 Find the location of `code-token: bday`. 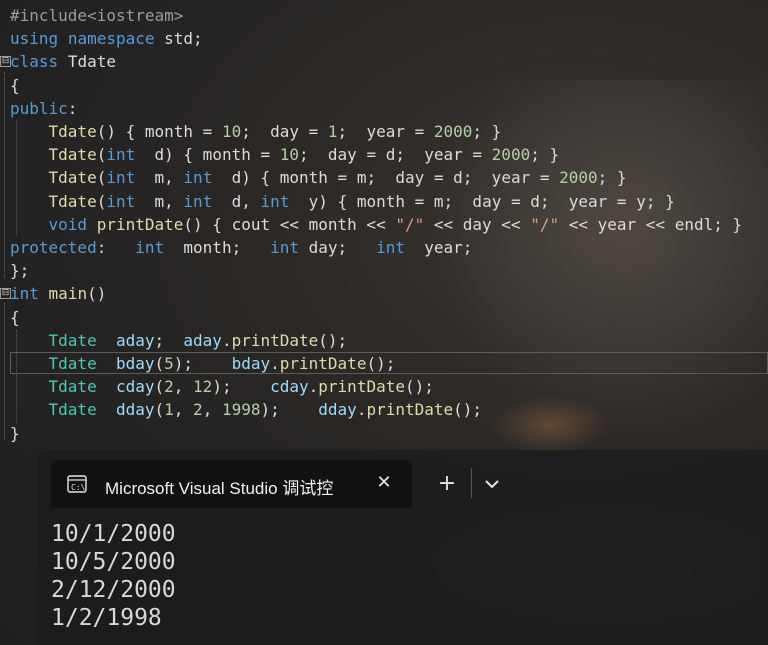

code-token: bday is located at coordinates (251, 363).